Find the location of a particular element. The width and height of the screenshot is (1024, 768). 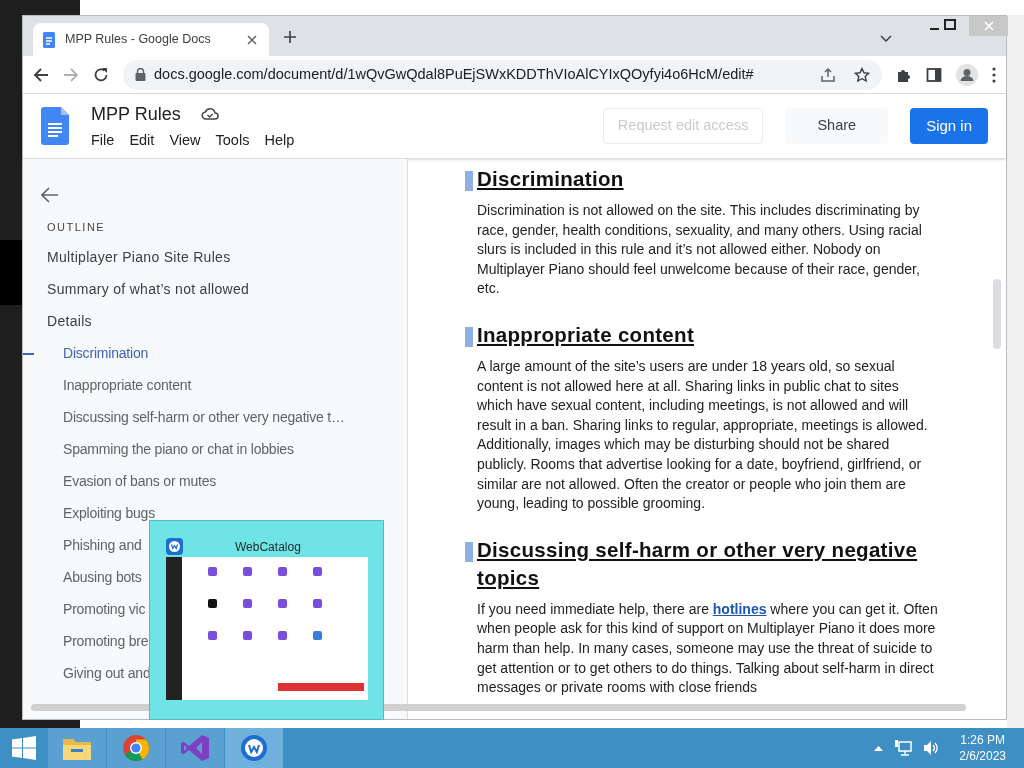

share-icon is located at coordinates (828, 74).